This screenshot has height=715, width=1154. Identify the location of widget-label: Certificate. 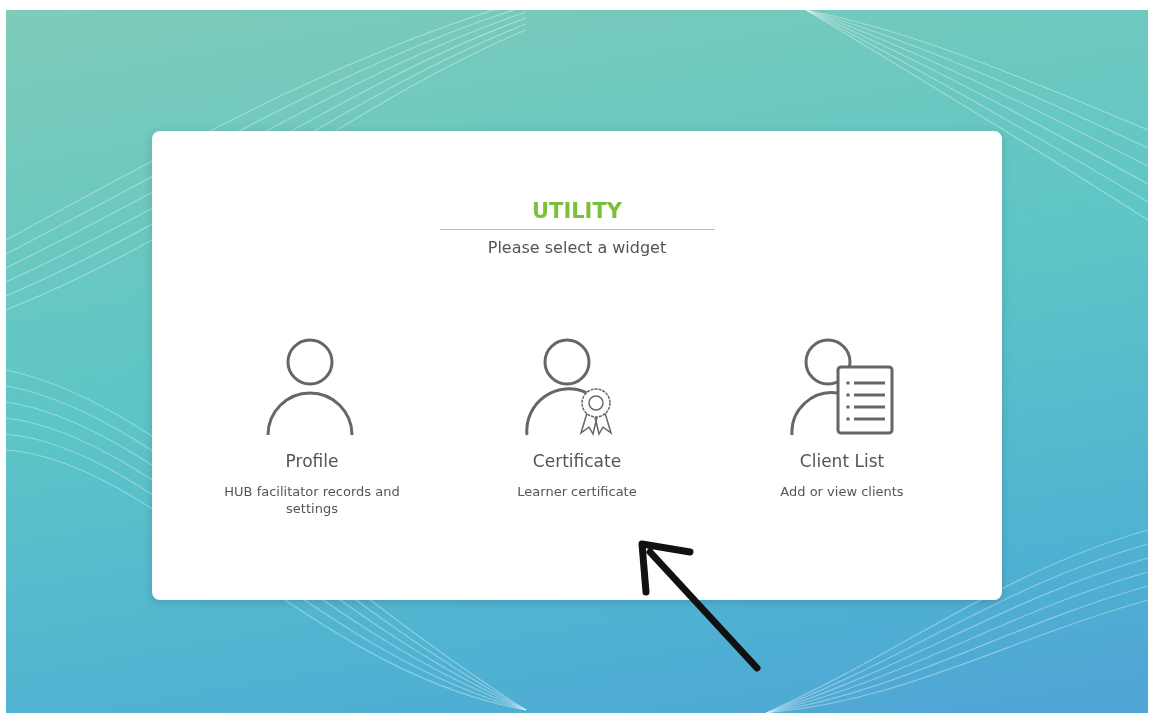
(577, 461).